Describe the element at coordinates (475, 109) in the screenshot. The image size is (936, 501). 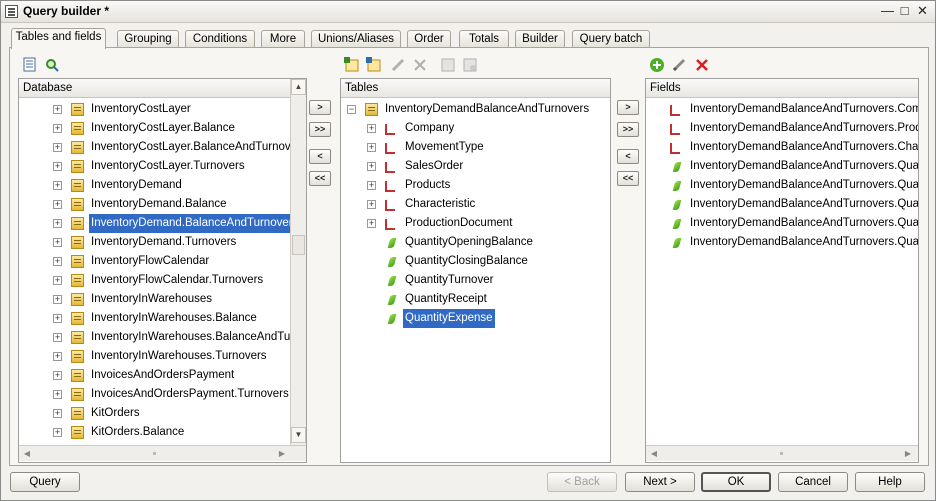
I see `tables-root-row: − InventoryDemandBalanceAndTurnovers` at that location.